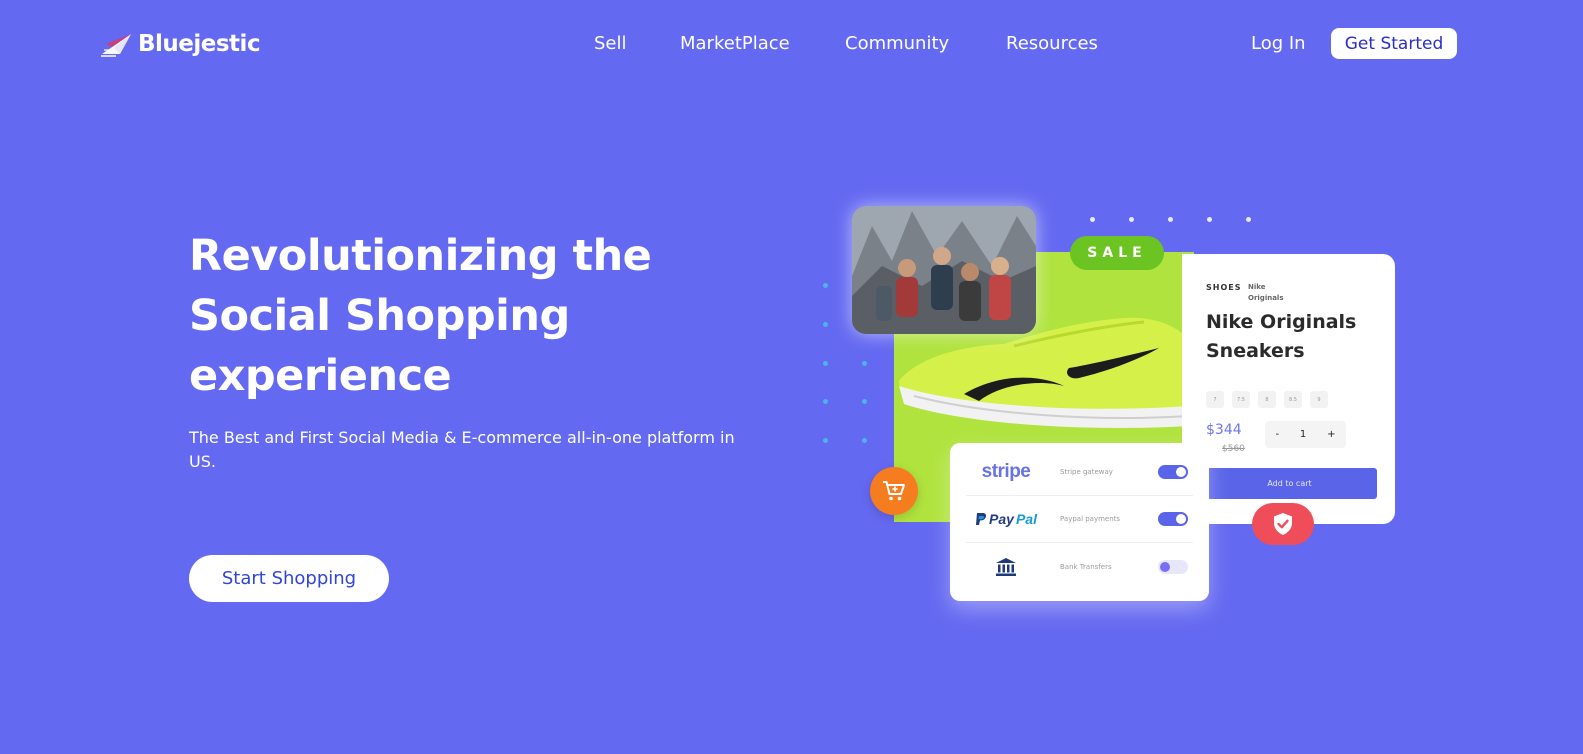 The image size is (1583, 754). I want to click on brand-logo: Bluejestic, so click(180, 44).